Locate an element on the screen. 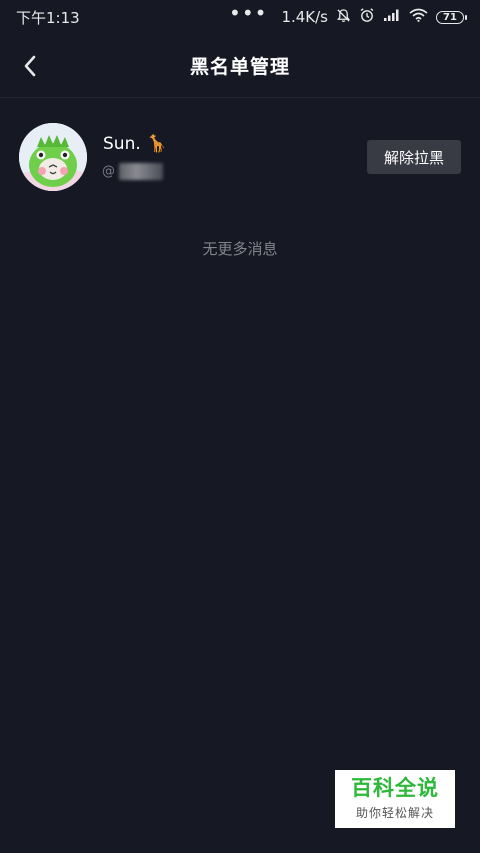  watermark-logo: 百科全说 助你轻松解决 is located at coordinates (395, 799).